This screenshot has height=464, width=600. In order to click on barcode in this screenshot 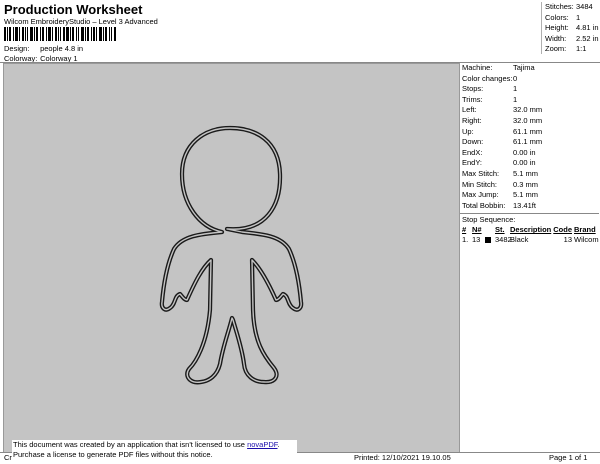, I will do `click(60, 34)`.